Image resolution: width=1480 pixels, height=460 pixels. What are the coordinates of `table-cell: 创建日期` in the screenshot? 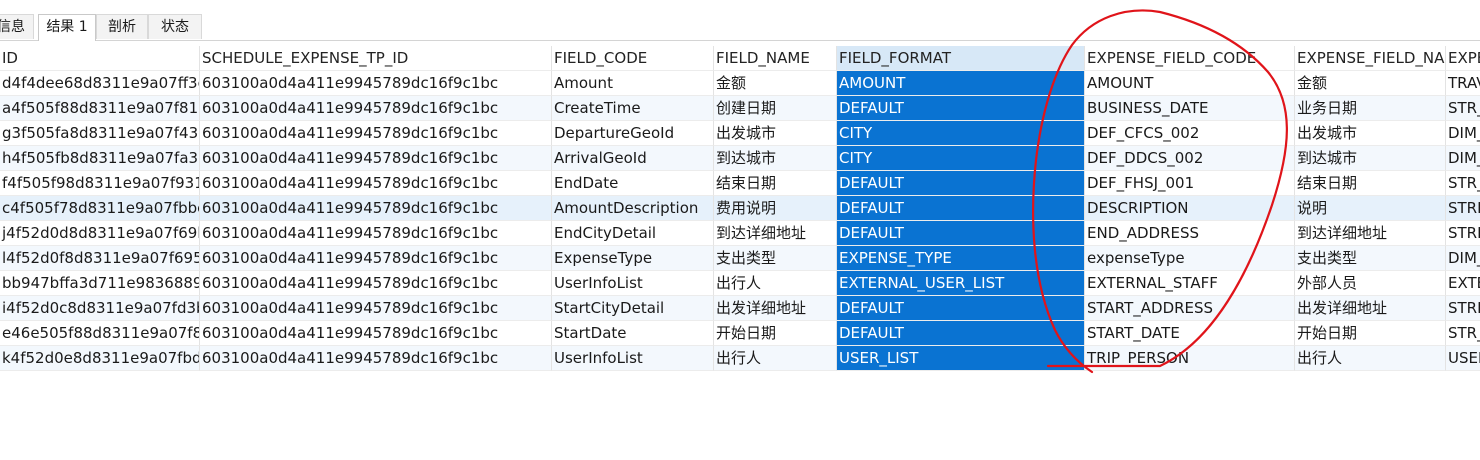 It's located at (775, 108).